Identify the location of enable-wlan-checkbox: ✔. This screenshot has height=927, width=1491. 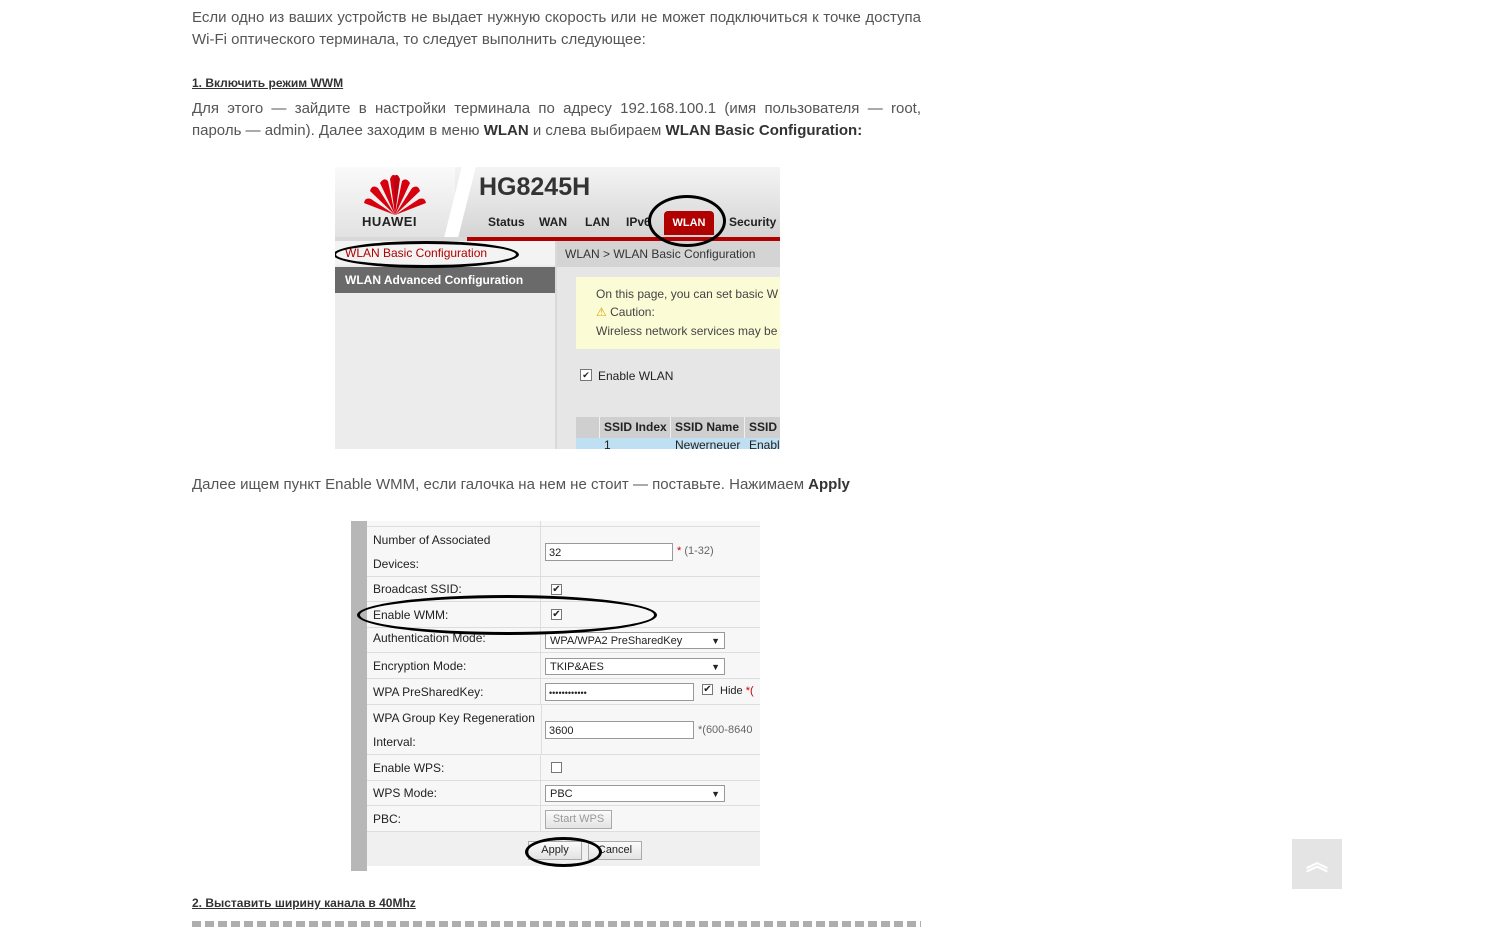
(586, 375).